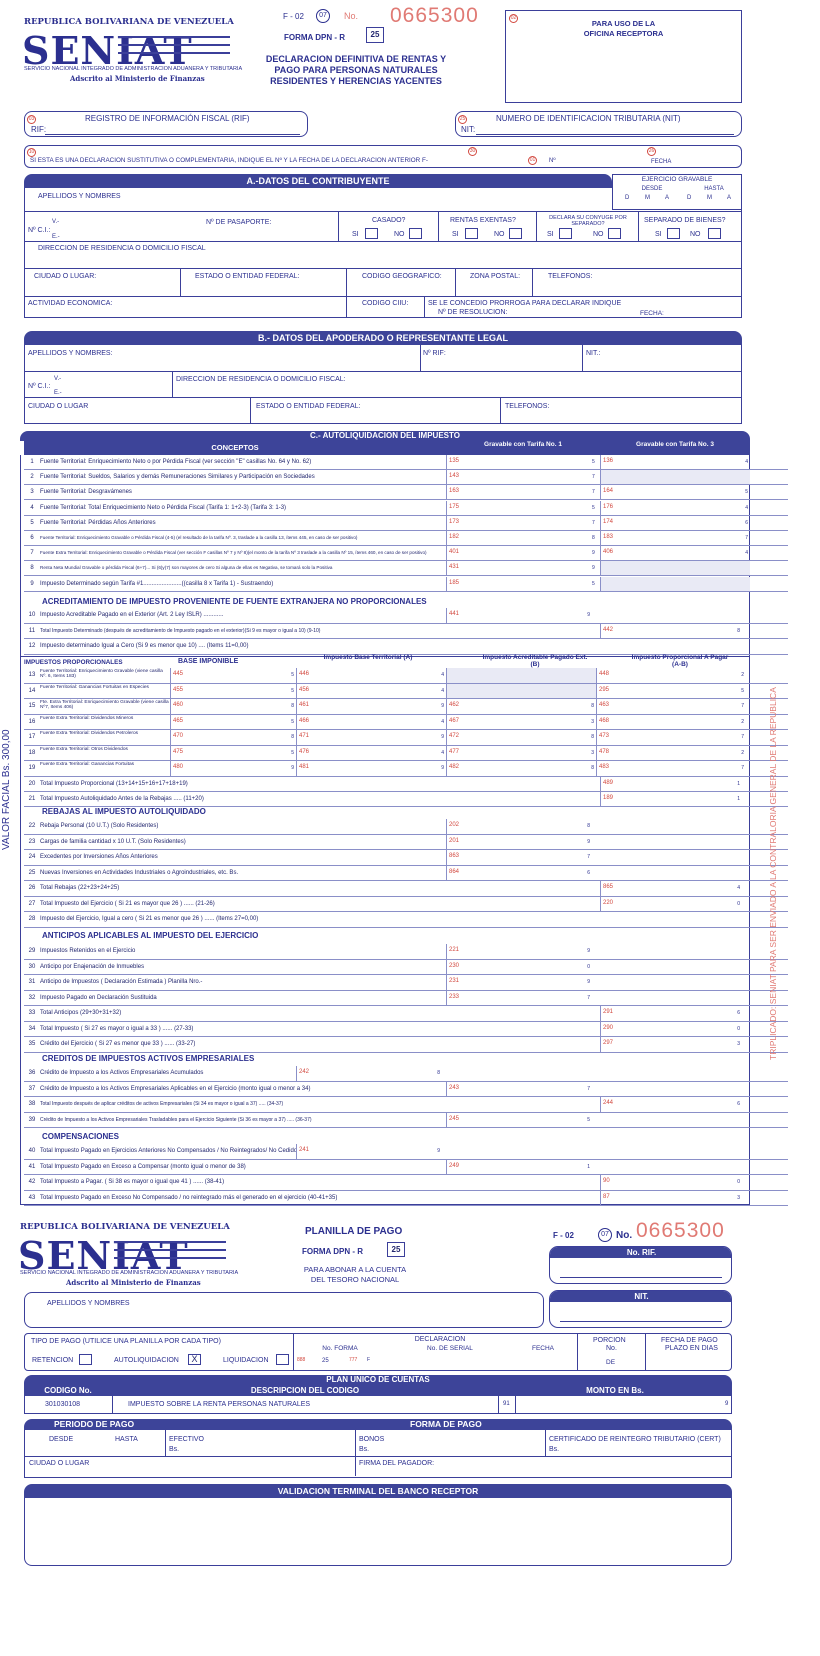 The height and width of the screenshot is (1656, 820). Describe the element at coordinates (521, 737) in the screenshot. I see `proportional-cell: 472 8` at that location.